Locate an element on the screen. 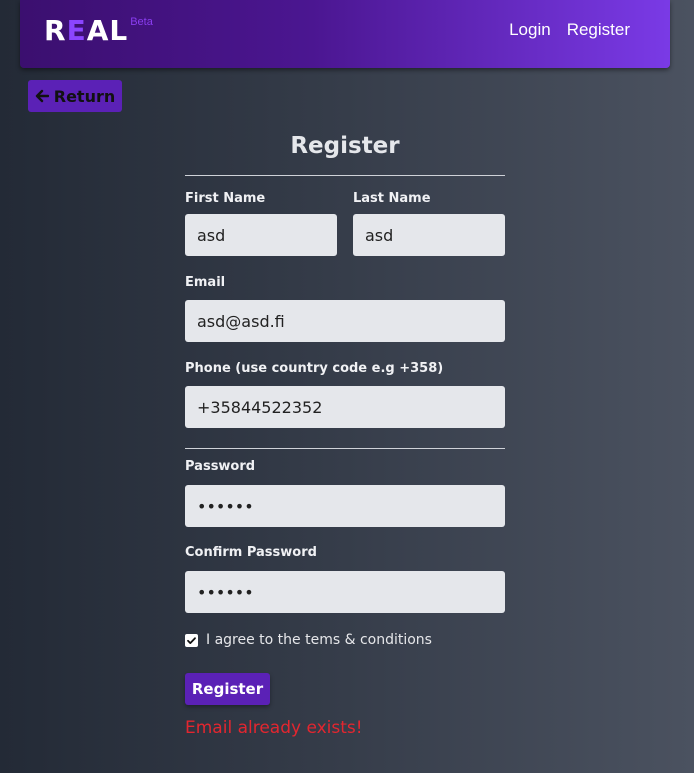 The image size is (694, 773). first-name-group: First Name is located at coordinates (261, 223).